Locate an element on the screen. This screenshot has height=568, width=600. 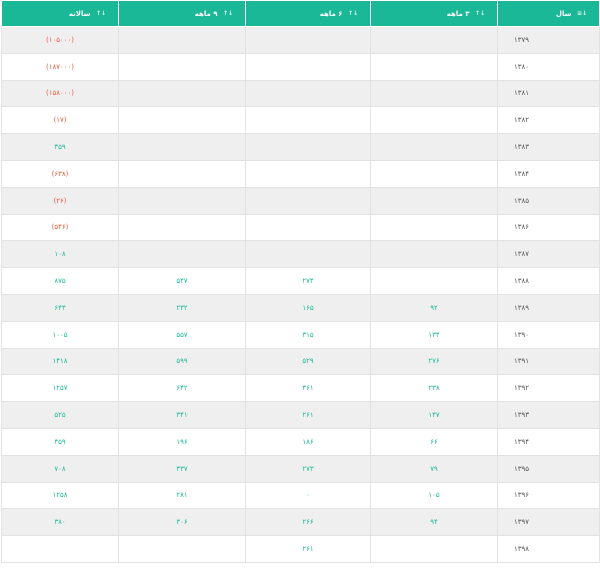
year-cell: ۱۳۹۴ is located at coordinates (548, 441).